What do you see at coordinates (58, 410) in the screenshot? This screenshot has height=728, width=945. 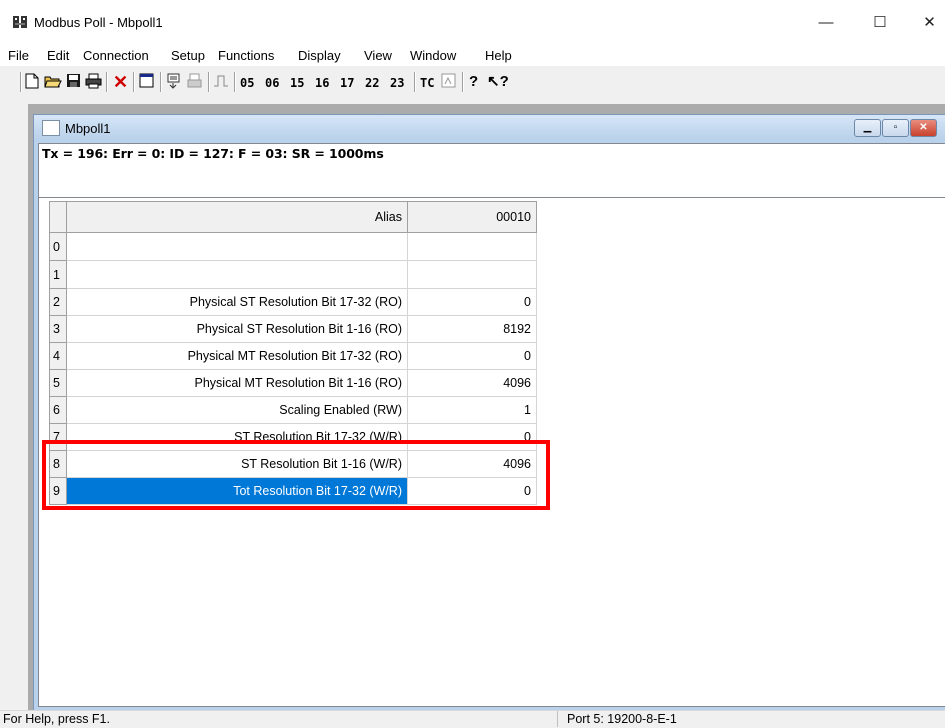 I see `row-number: 6` at bounding box center [58, 410].